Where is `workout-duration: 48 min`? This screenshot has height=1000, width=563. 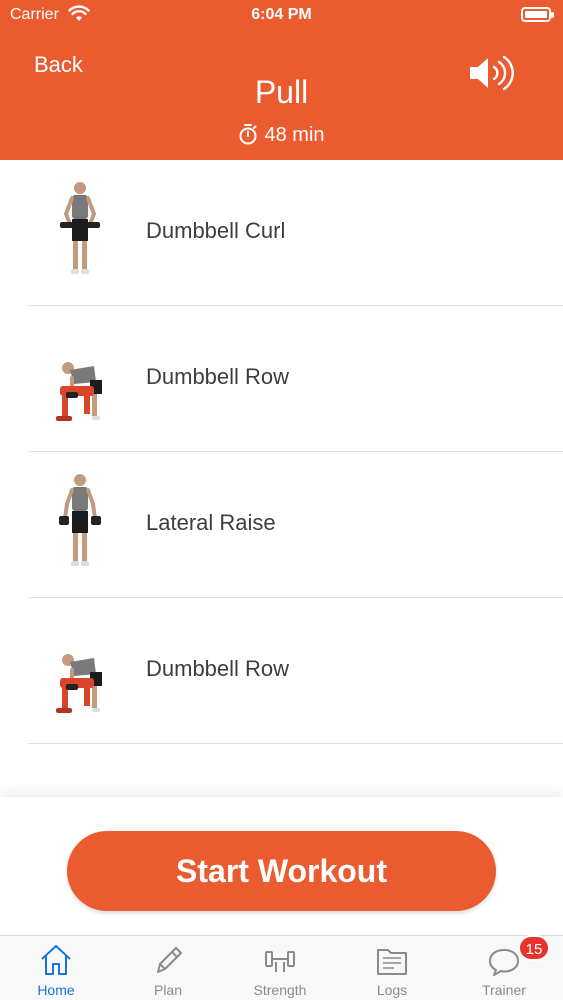
workout-duration: 48 min is located at coordinates (281, 135).